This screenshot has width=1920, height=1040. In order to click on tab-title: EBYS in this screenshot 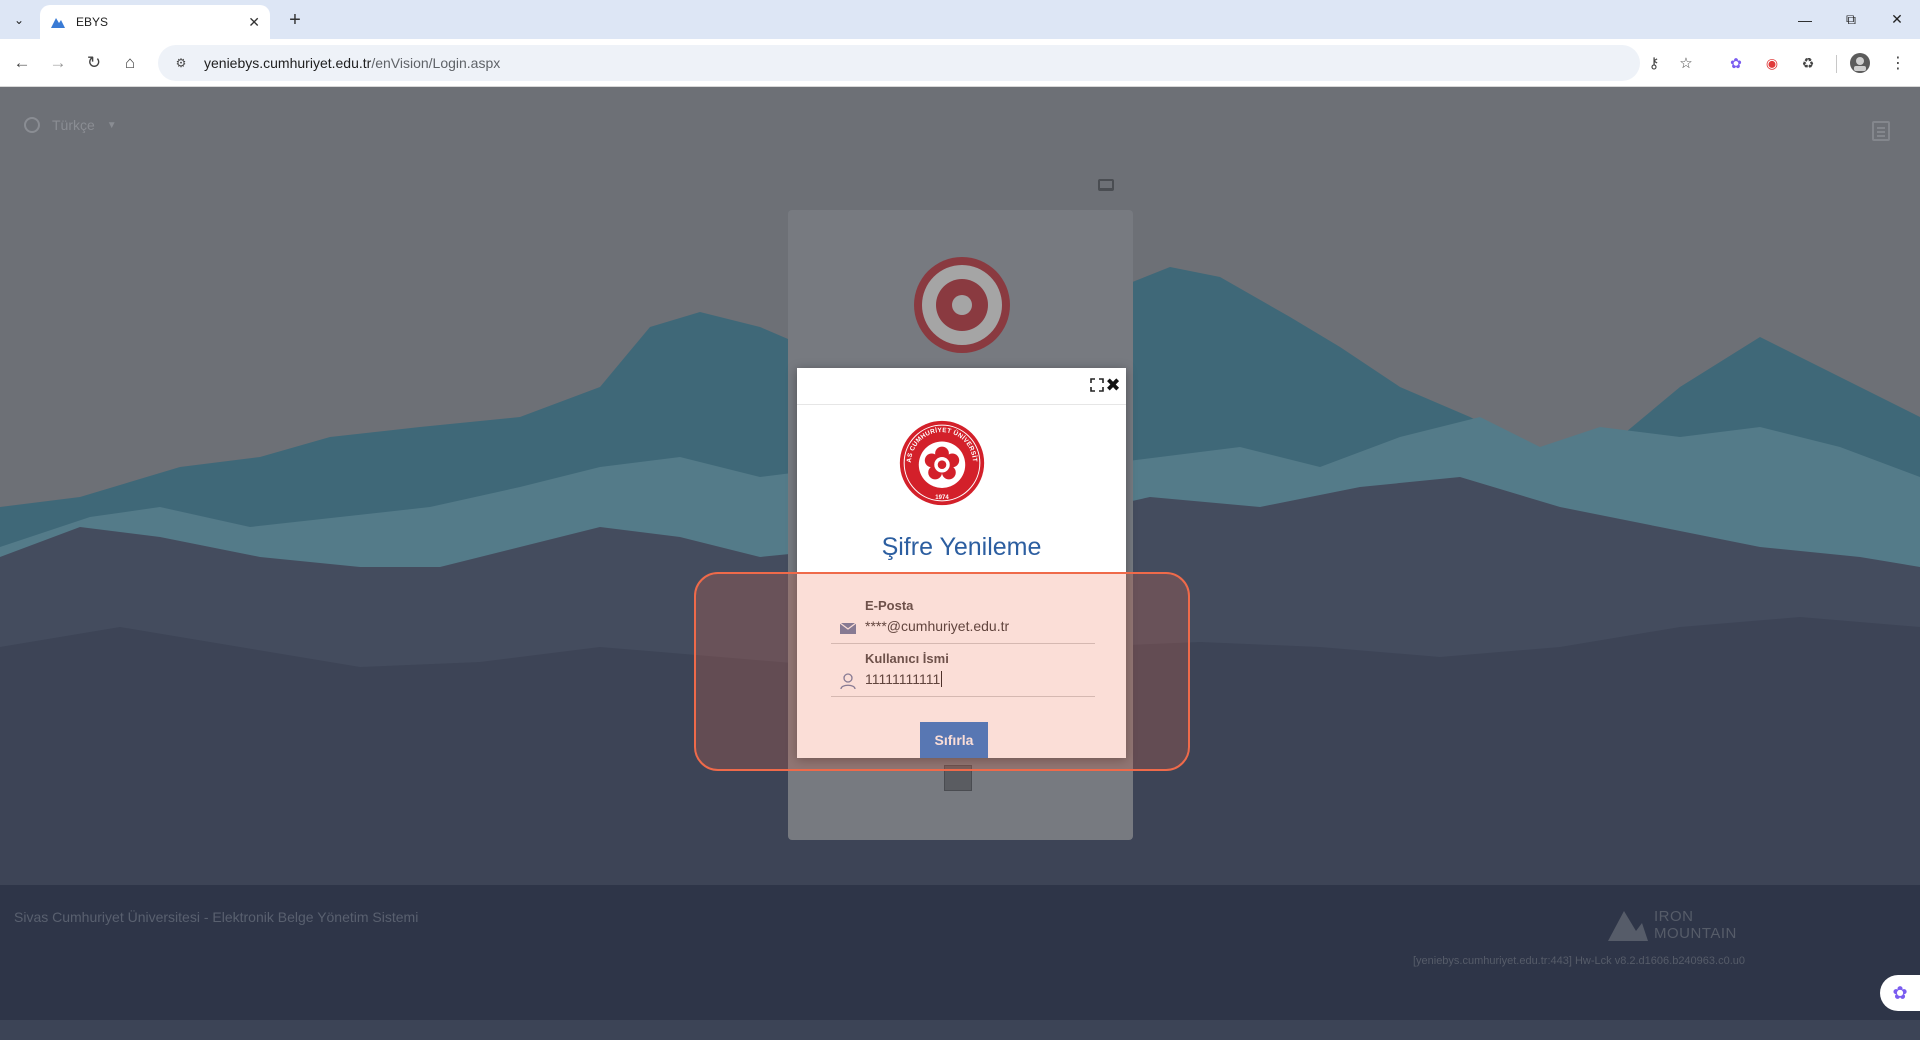, I will do `click(92, 22)`.